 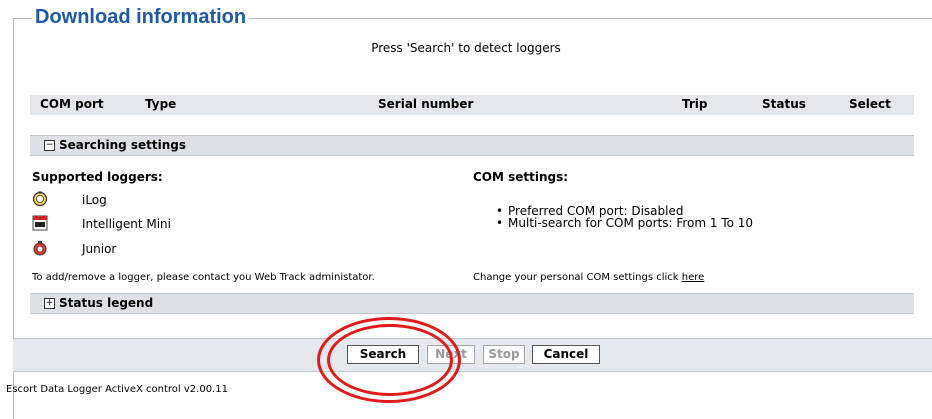 What do you see at coordinates (141, 17) in the screenshot?
I see `section-title: Download information` at bounding box center [141, 17].